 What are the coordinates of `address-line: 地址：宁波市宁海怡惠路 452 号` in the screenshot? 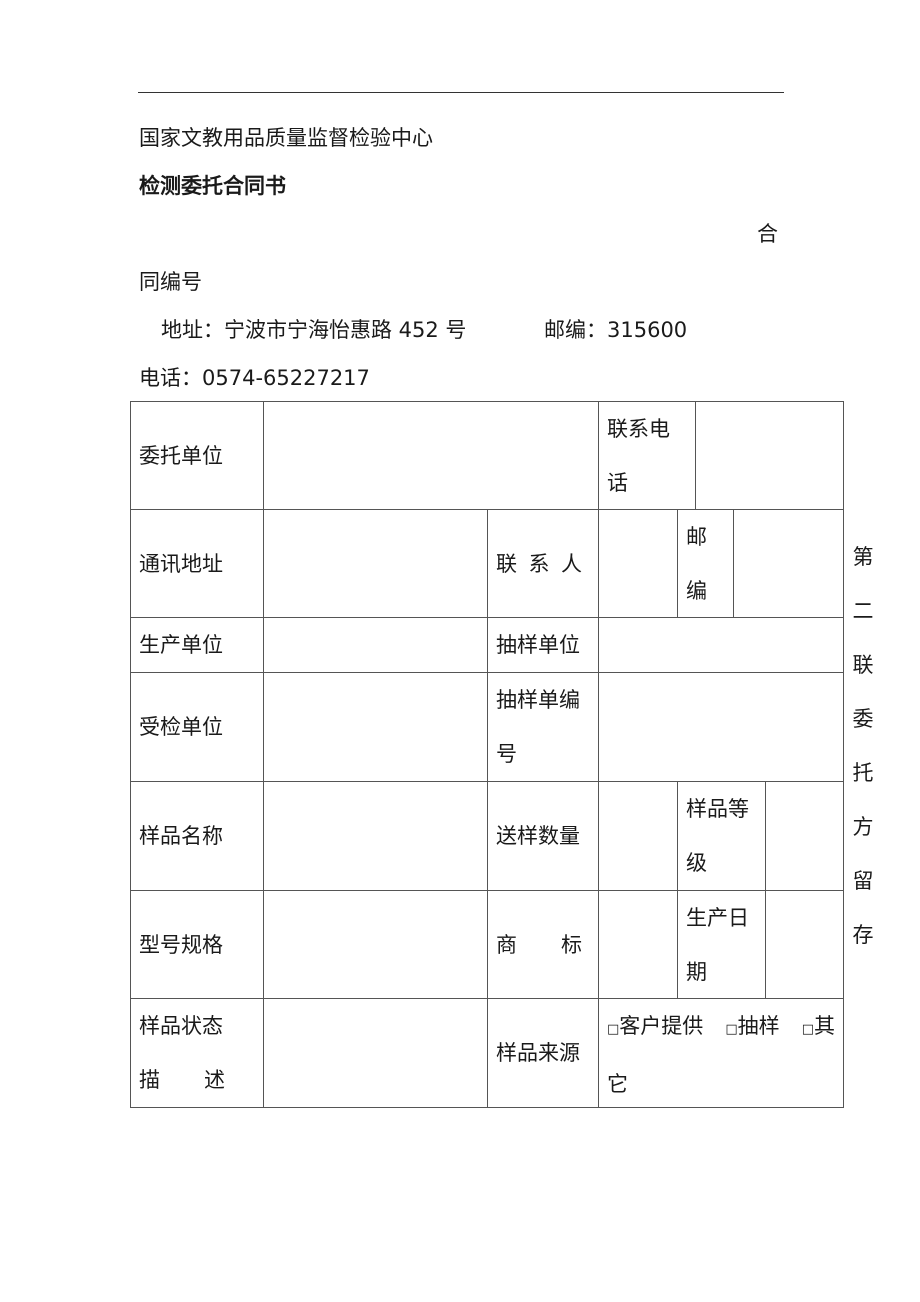 It's located at (314, 330).